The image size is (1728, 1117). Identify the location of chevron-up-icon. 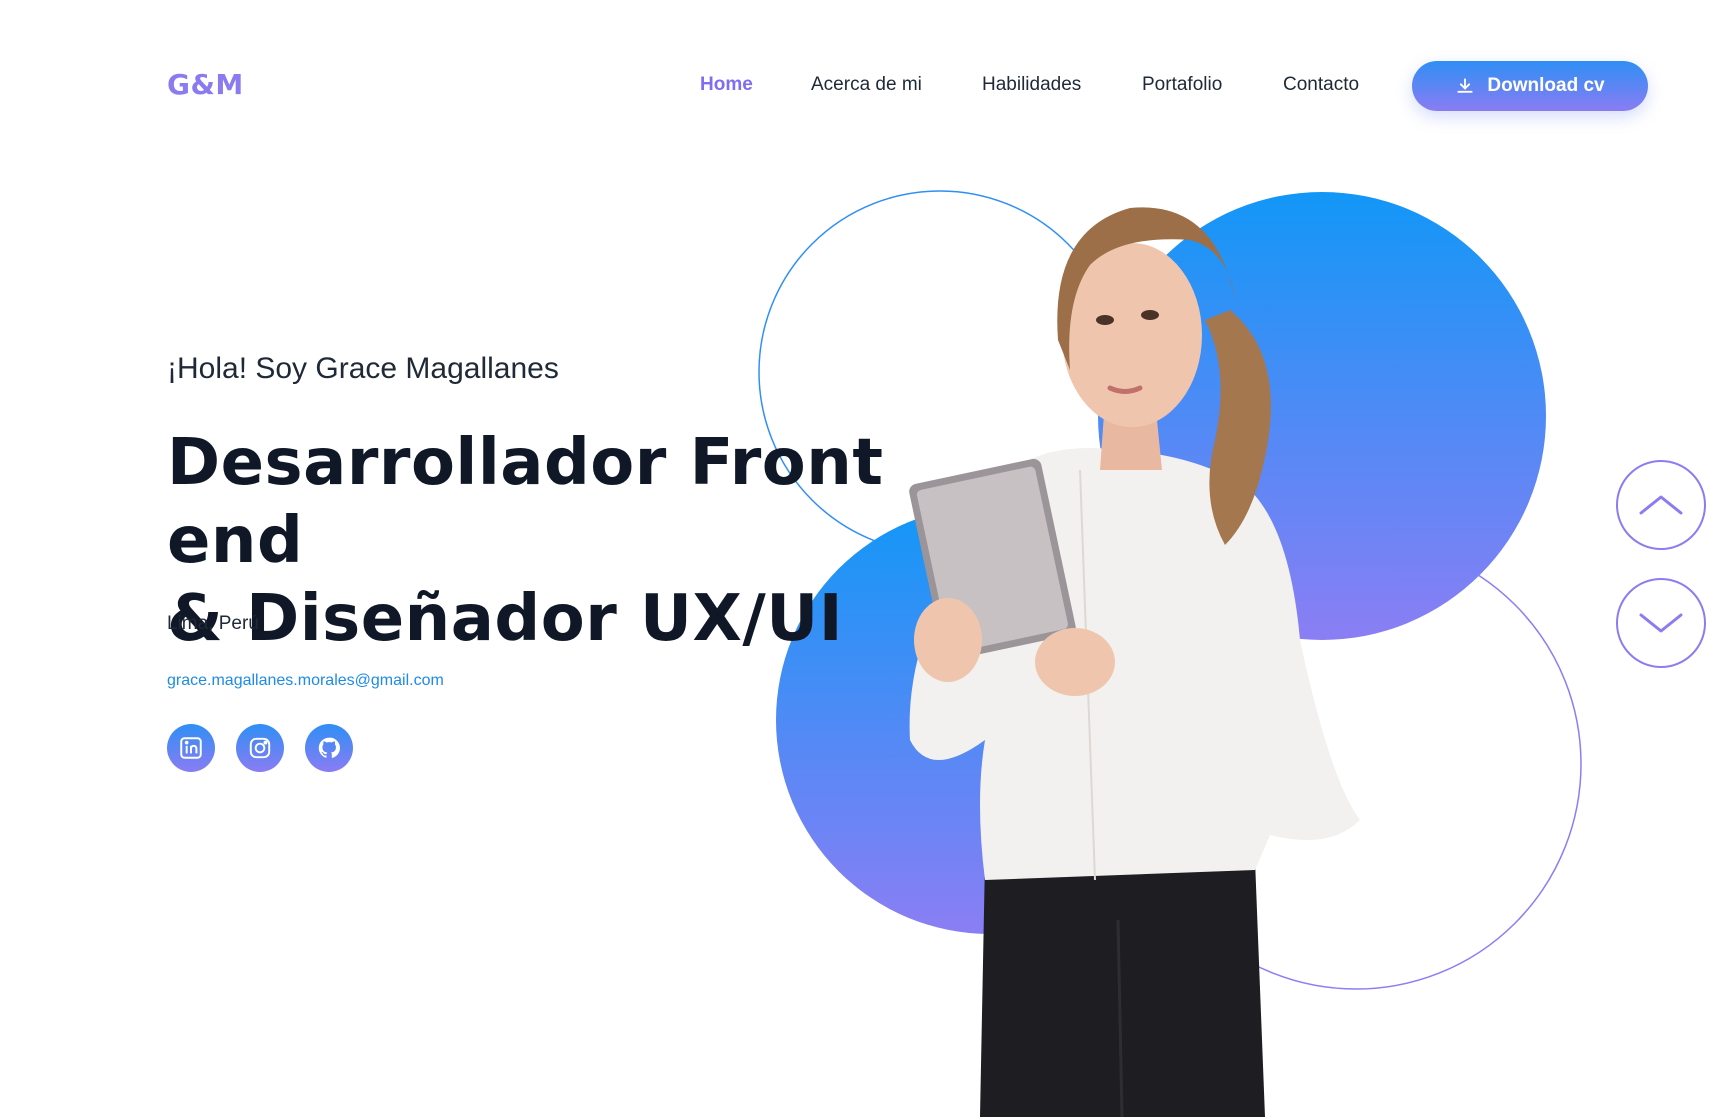
(1661, 505).